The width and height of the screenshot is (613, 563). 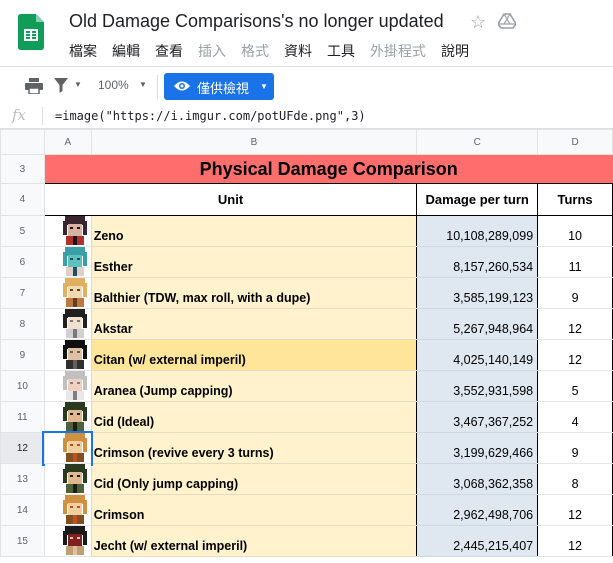 I want to click on drive-move-icon, so click(x=507, y=21).